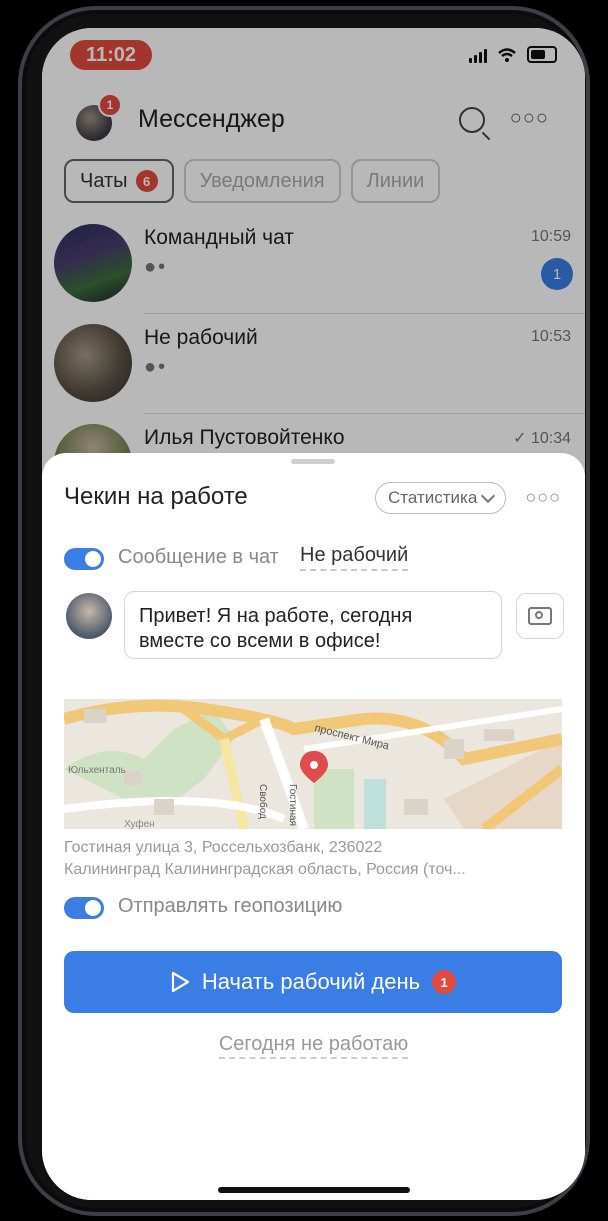 This screenshot has height=1221, width=608. Describe the element at coordinates (313, 461) in the screenshot. I see `sheet-handle` at that location.